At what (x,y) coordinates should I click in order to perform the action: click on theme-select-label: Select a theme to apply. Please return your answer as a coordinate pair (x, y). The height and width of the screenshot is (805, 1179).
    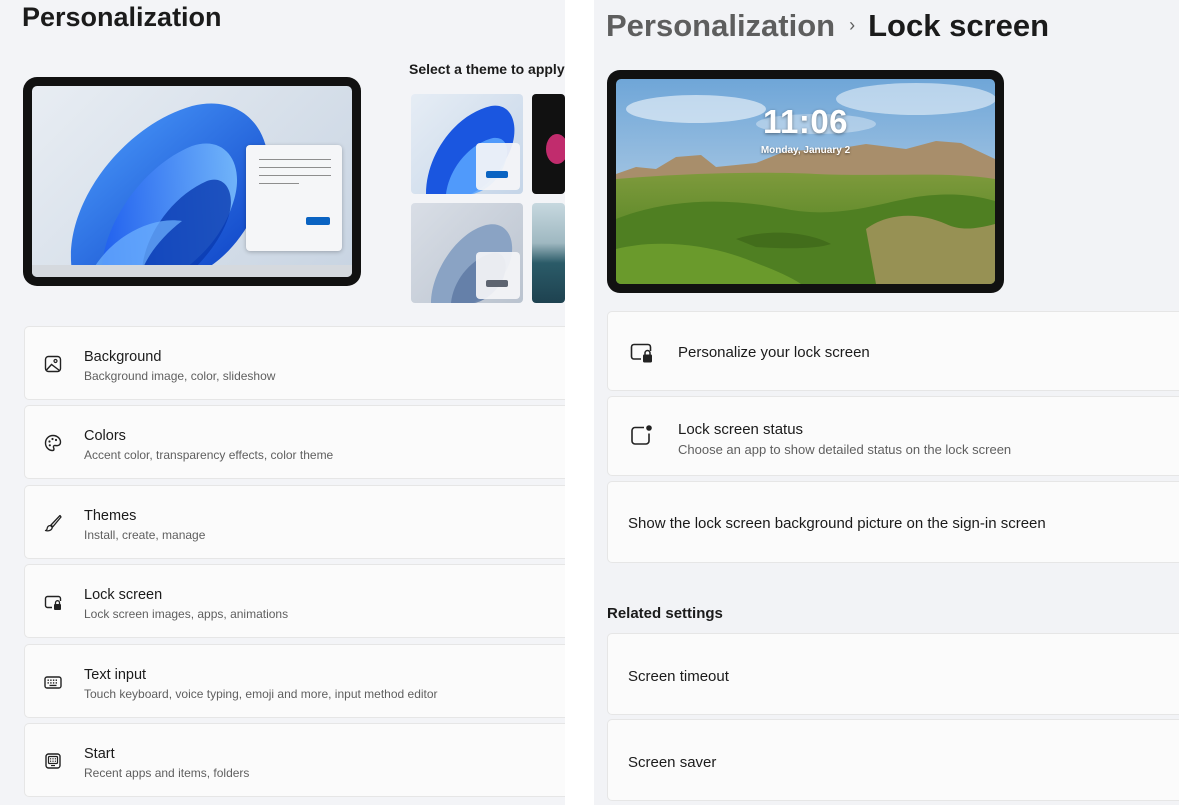
    Looking at the image, I should click on (487, 69).